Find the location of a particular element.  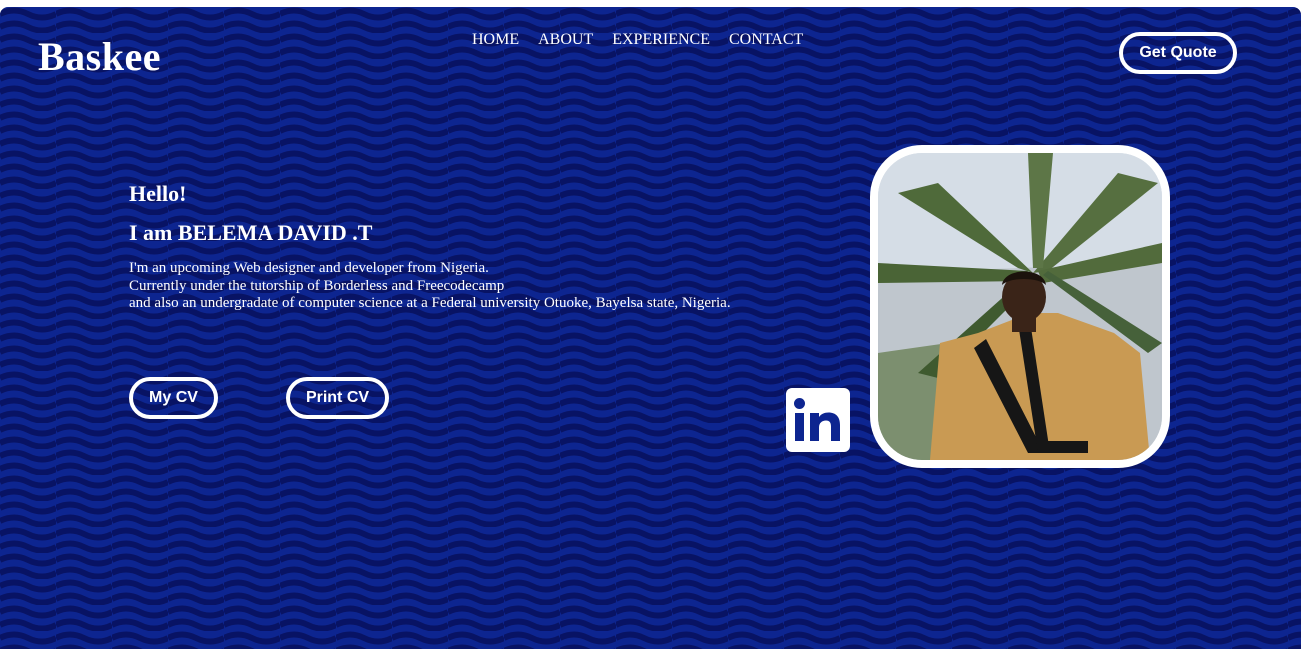

main-nav: HOME ABOUT EXPERIENCE CONTACT is located at coordinates (637, 40).